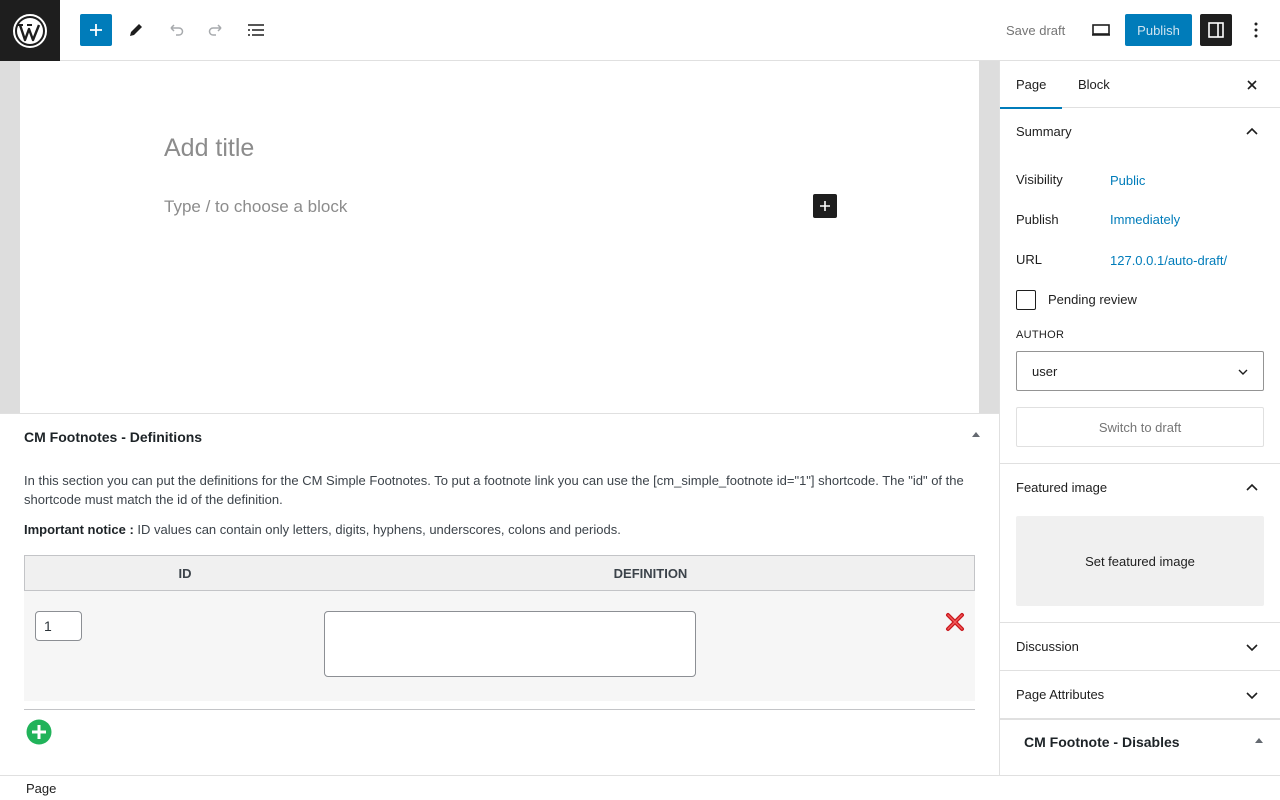 The image size is (1280, 800). I want to click on set-featured-image-button: Set featured image, so click(1140, 561).